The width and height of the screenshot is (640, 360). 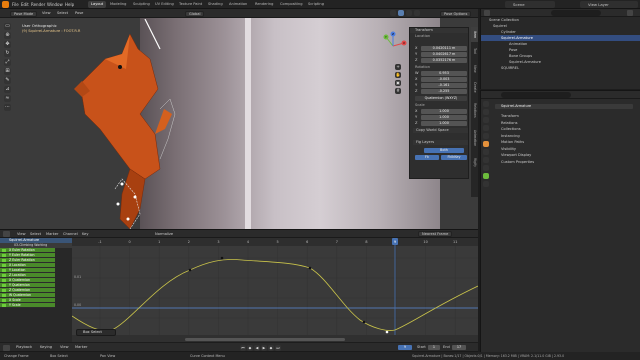 I want to click on location-y-field: 0.0402617 m, so click(x=444, y=54).